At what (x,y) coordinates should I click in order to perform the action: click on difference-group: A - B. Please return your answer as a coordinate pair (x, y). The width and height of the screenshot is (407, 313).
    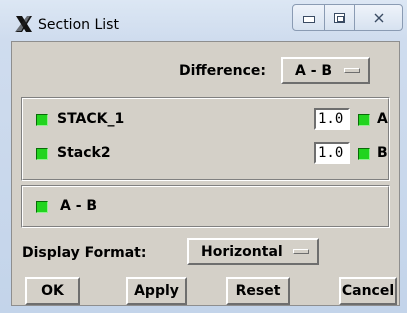
    Looking at the image, I should click on (205, 206).